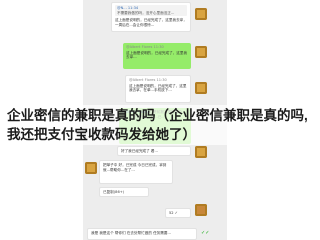 The height and width of the screenshot is (240, 320). I want to click on quote-mention: @N... 11:34, so click(128, 8).